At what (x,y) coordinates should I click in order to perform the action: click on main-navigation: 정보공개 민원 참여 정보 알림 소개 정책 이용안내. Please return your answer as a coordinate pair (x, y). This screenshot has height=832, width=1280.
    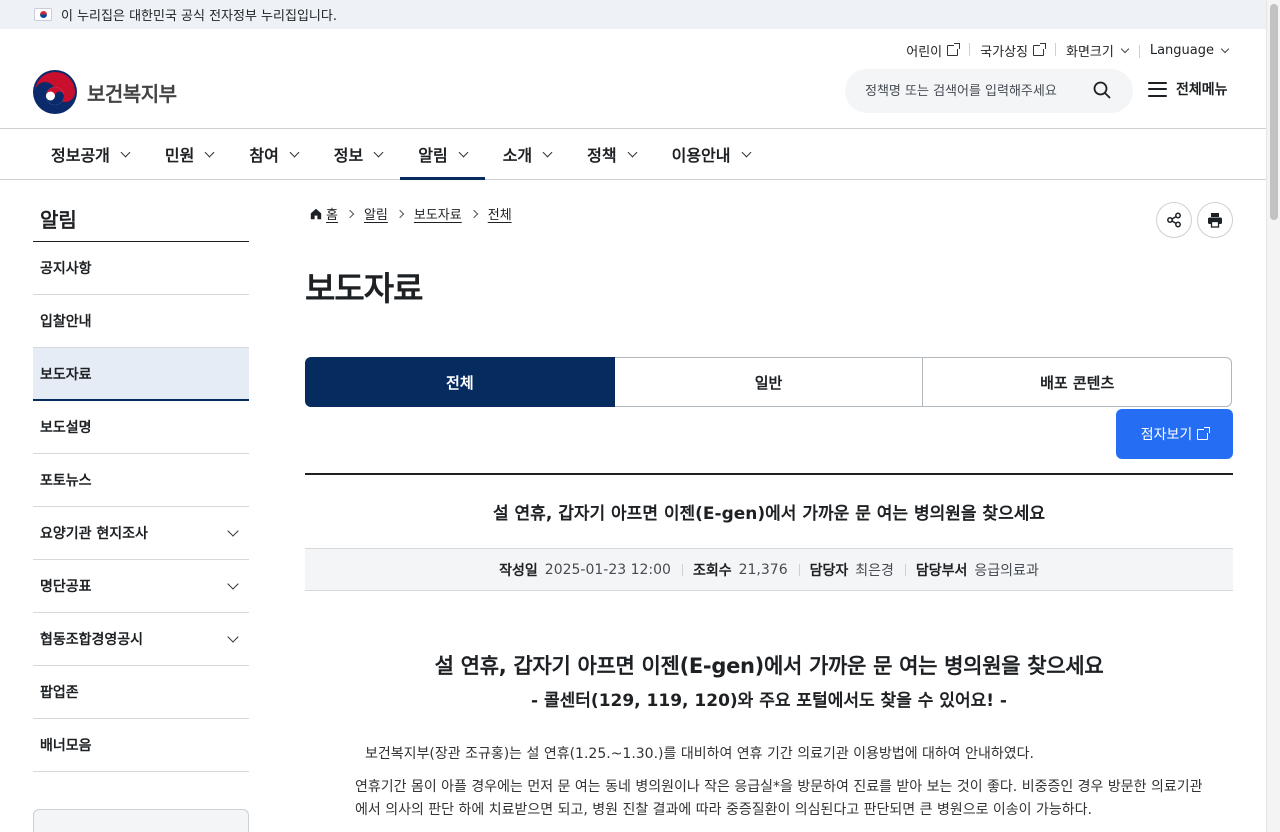
    Looking at the image, I should click on (633, 154).